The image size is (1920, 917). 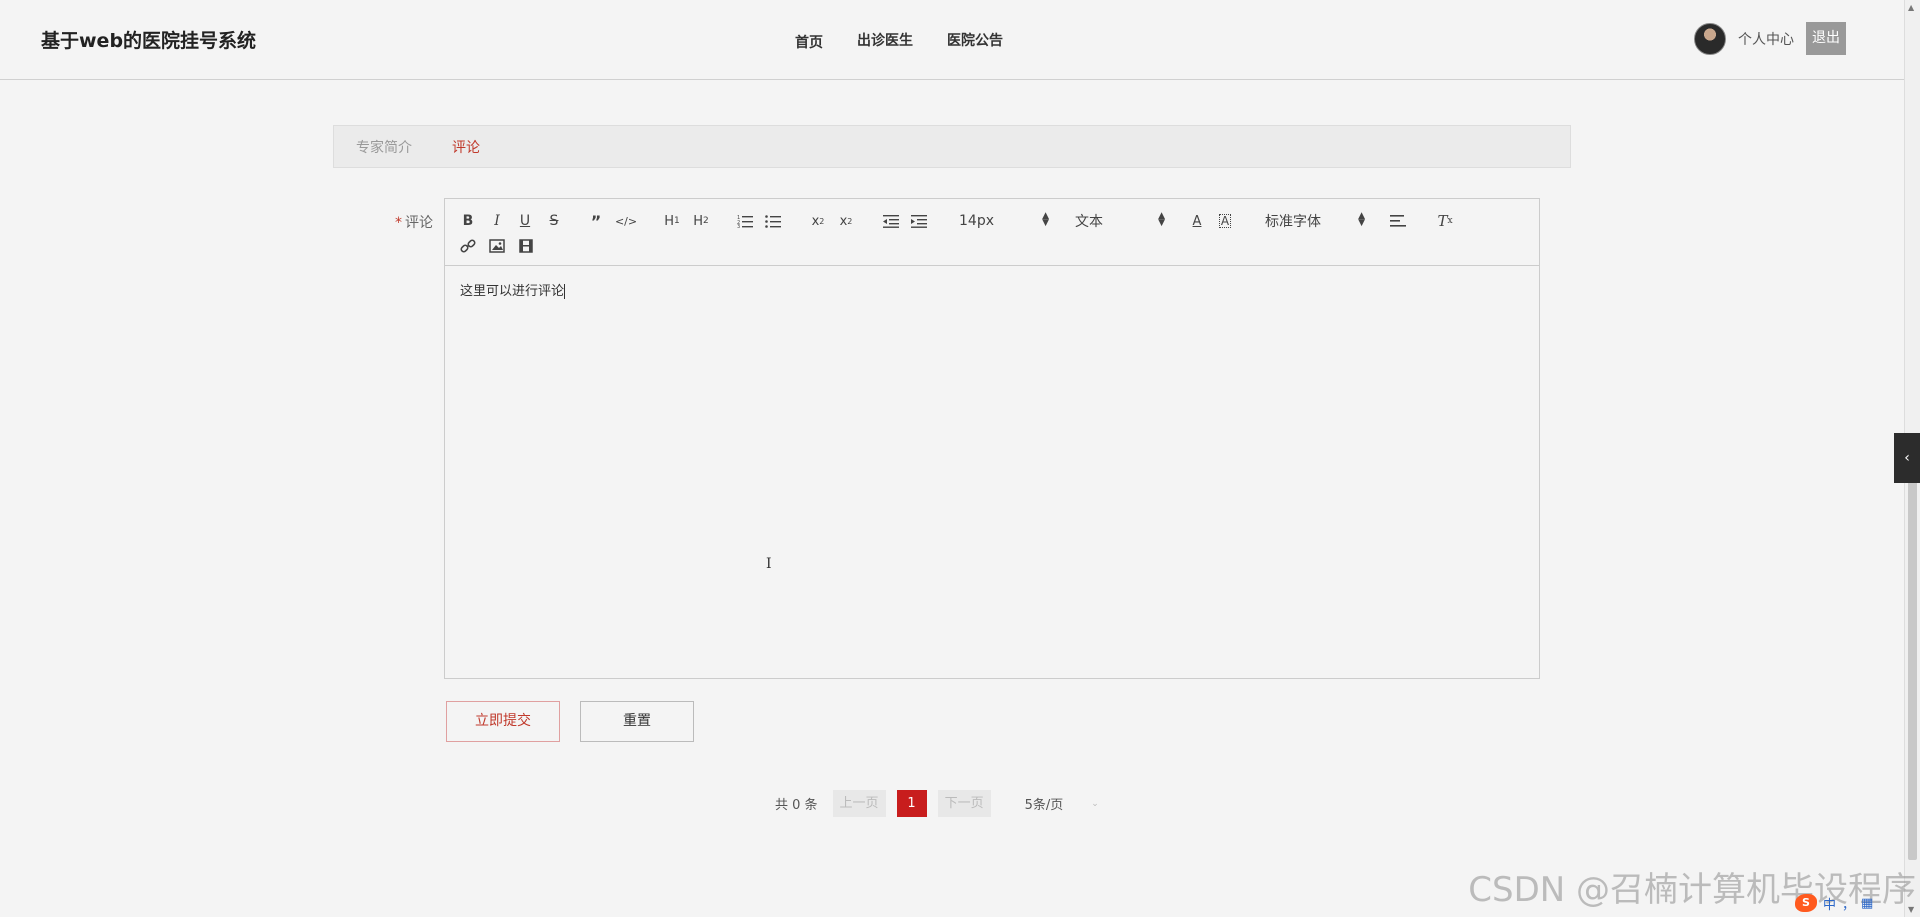 What do you see at coordinates (796, 805) in the screenshot?
I see `pagination-total: 共 0 条` at bounding box center [796, 805].